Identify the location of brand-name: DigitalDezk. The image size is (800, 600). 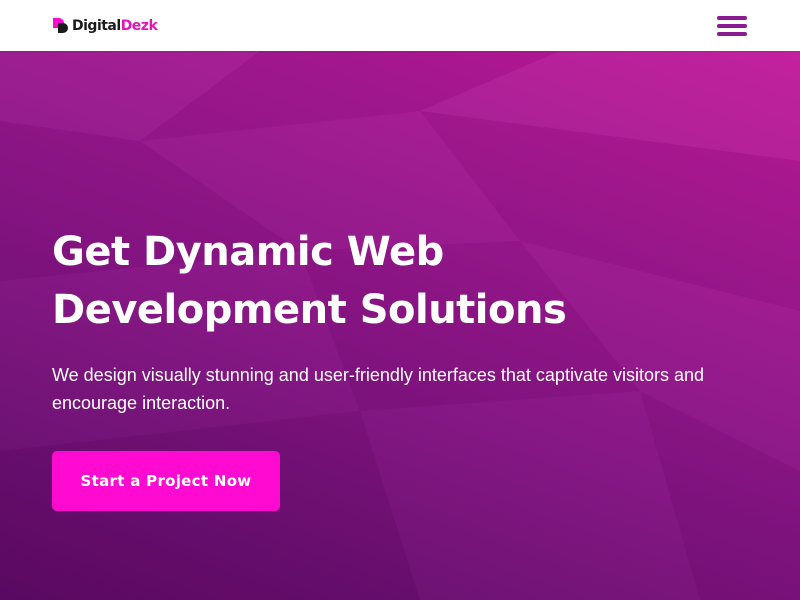
(115, 25).